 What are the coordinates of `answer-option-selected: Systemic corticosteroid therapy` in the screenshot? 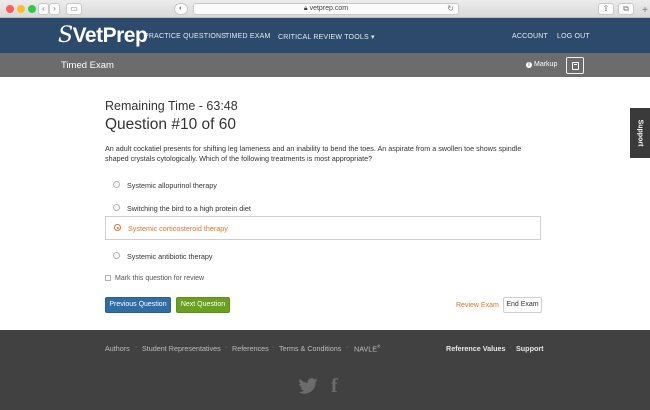 It's located at (323, 228).